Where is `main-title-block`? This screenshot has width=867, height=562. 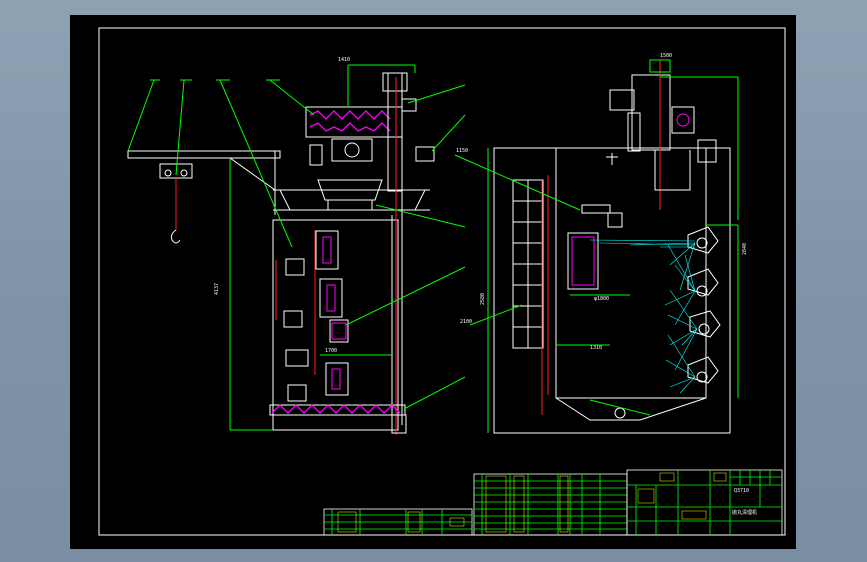 main-title-block is located at coordinates (704, 502).